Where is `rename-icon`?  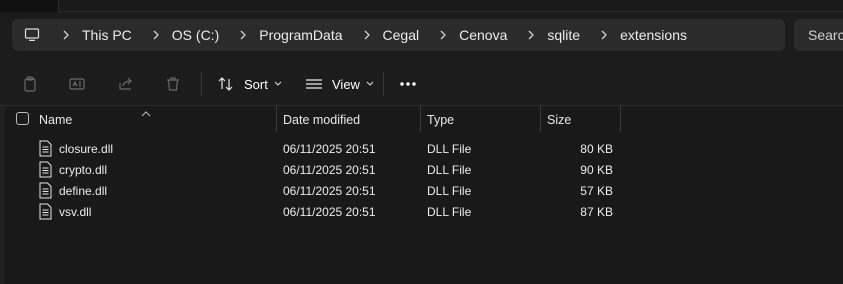
rename-icon is located at coordinates (77, 84).